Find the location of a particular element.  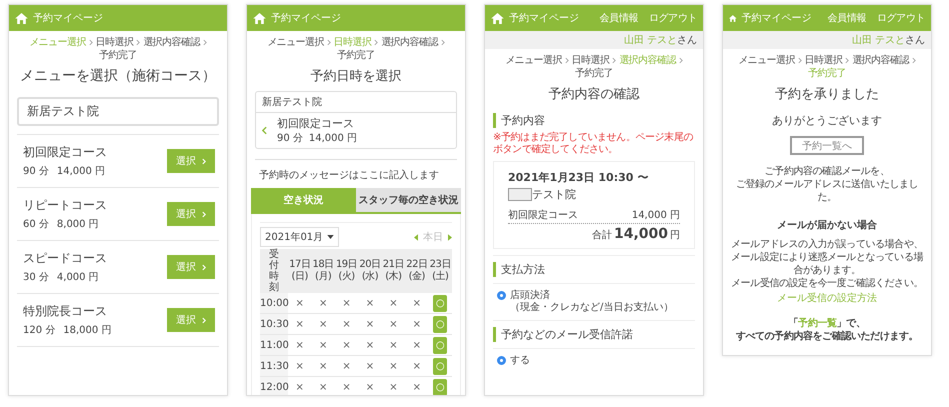

section-heading: 支払方法 is located at coordinates (594, 269).